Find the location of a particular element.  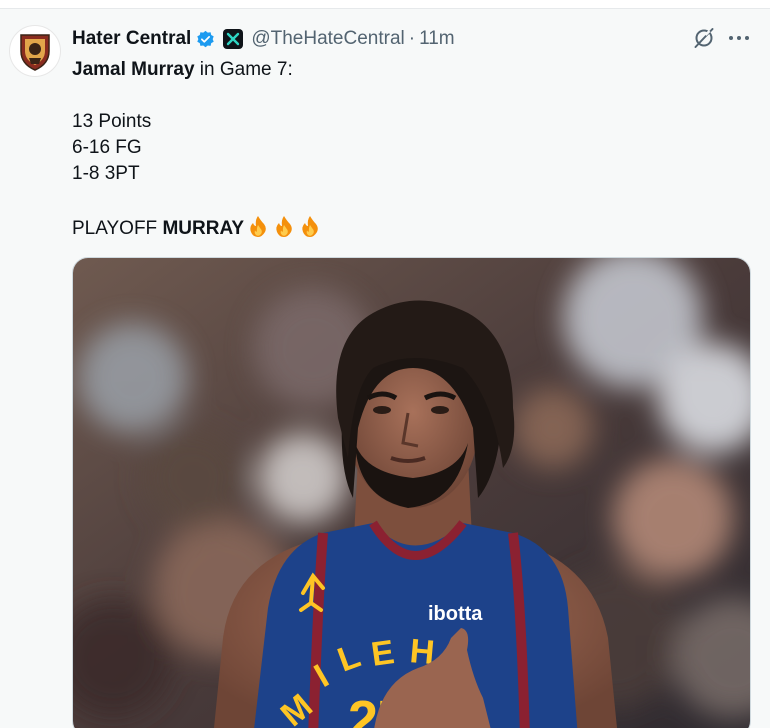

author-handle: @TheHateCentral is located at coordinates (327, 39).